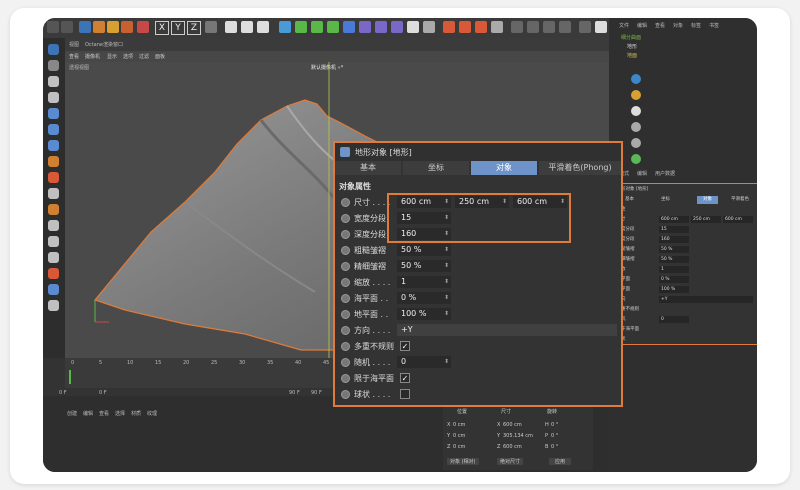 This screenshot has height=490, width=800. I want to click on layout-4-icon, so click(565, 27).